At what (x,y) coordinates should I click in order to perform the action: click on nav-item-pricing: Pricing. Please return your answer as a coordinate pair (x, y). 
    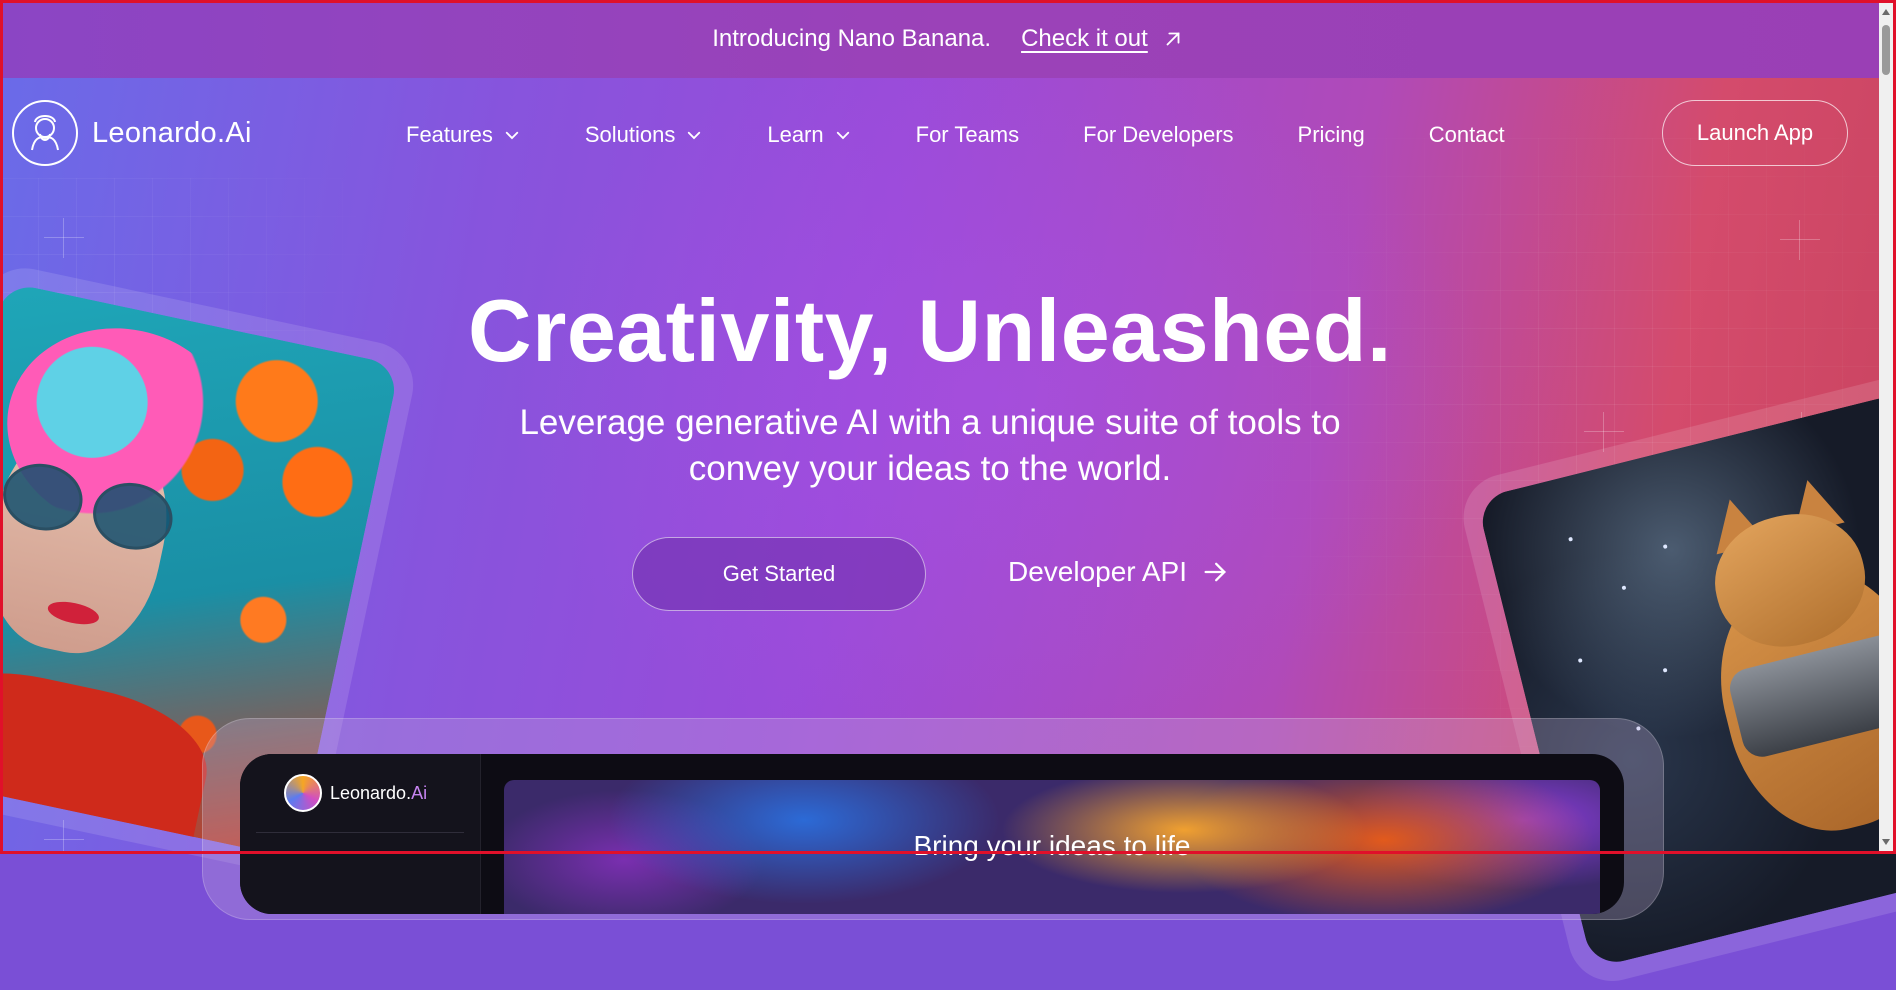
    Looking at the image, I should click on (1331, 135).